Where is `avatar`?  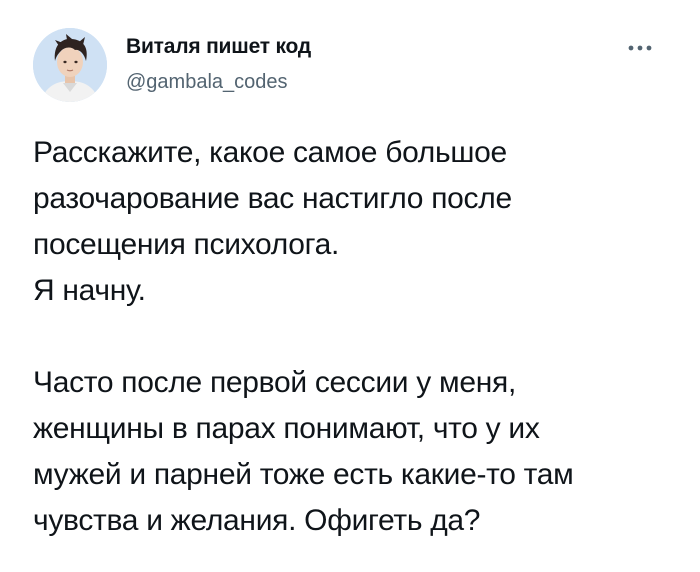
avatar is located at coordinates (70, 65).